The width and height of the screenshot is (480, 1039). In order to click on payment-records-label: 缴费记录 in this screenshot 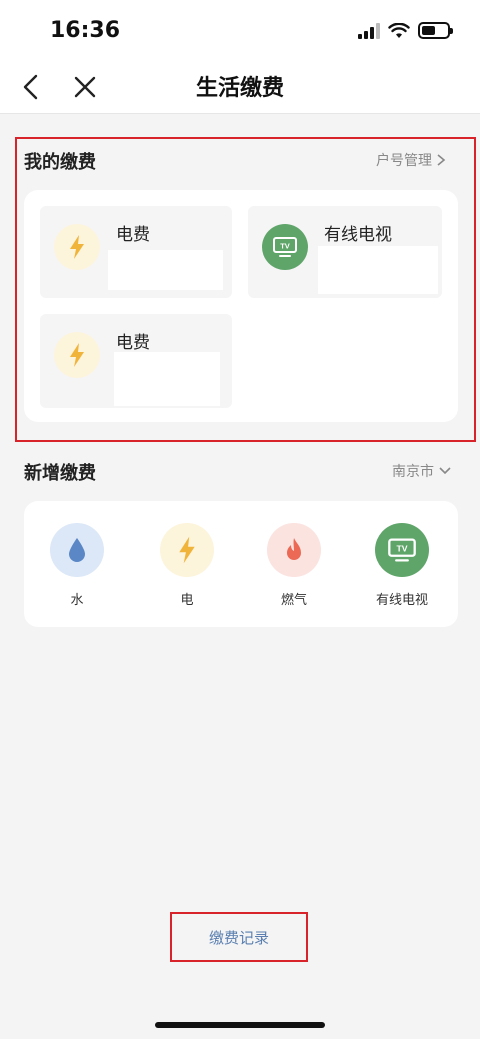, I will do `click(238, 937)`.